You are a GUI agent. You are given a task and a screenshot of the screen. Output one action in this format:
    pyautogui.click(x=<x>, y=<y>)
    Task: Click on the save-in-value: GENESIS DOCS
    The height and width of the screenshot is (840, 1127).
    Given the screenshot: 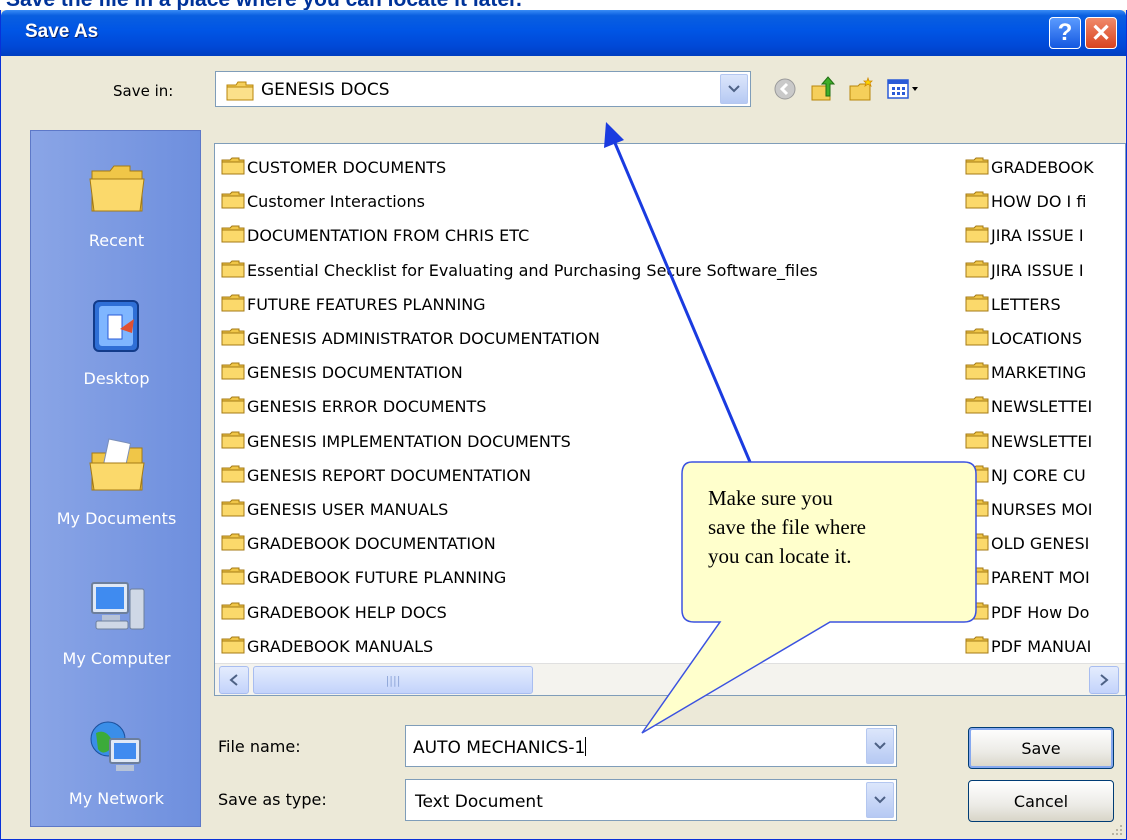 What is the action you would take?
    pyautogui.click(x=325, y=90)
    